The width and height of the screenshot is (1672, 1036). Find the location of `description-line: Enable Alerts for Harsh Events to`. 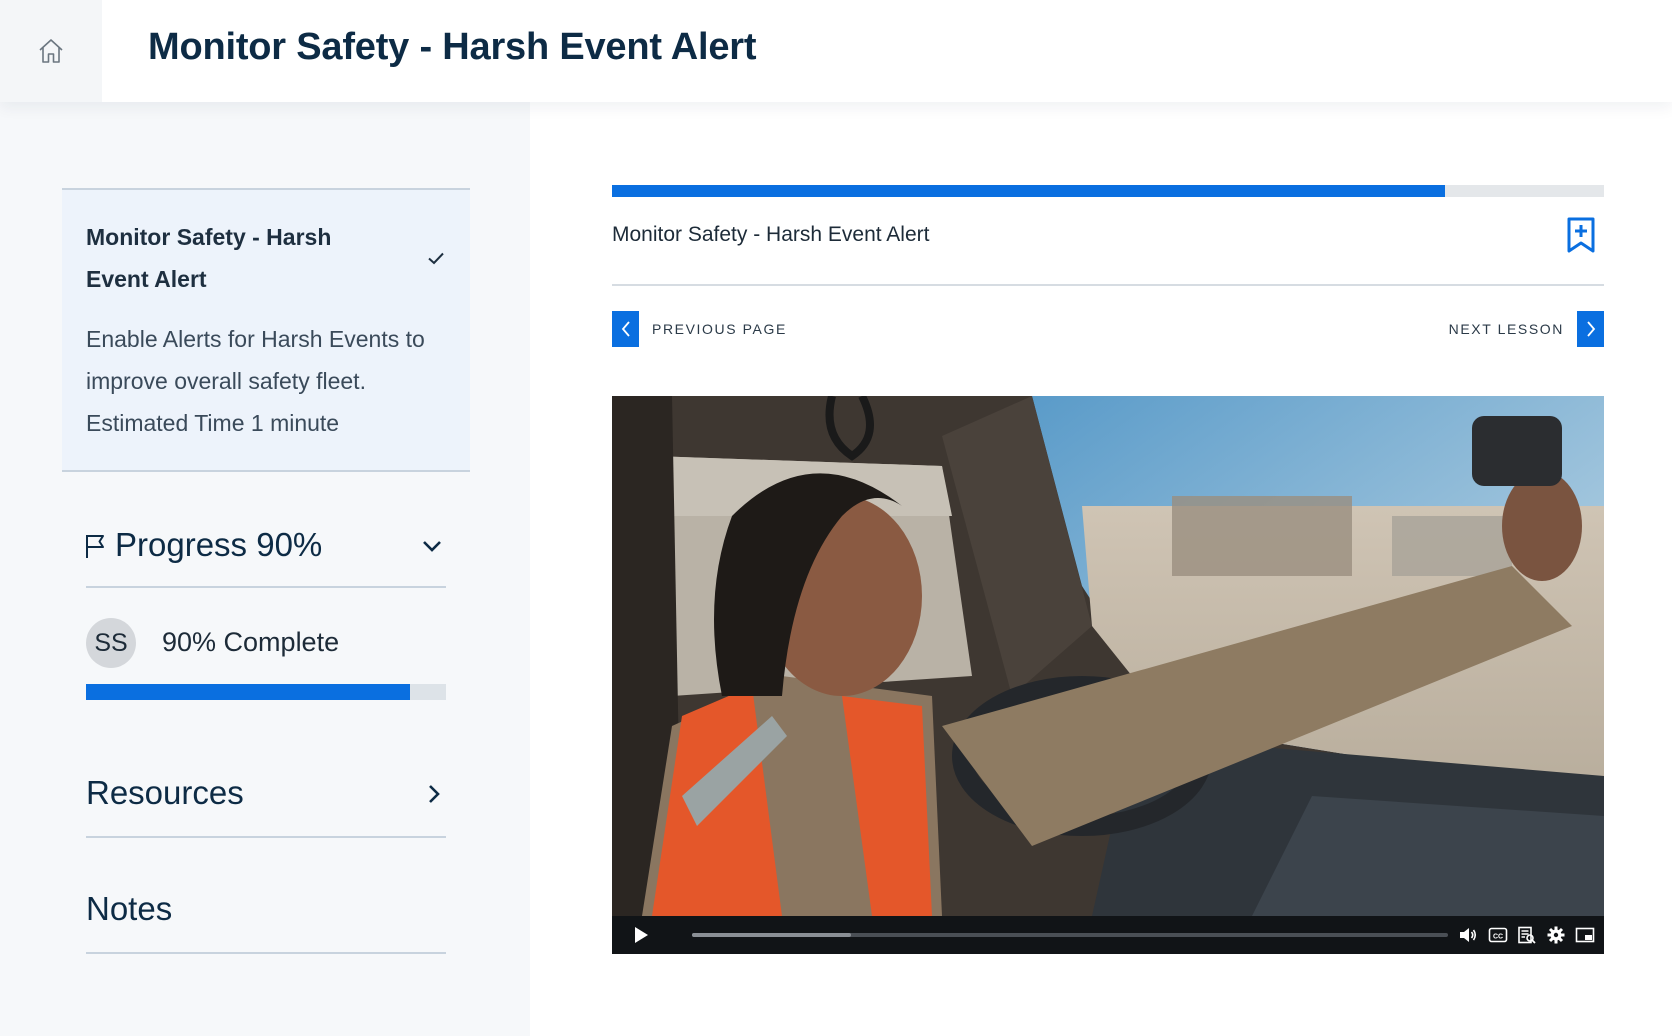

description-line: Enable Alerts for Harsh Events to is located at coordinates (255, 339).